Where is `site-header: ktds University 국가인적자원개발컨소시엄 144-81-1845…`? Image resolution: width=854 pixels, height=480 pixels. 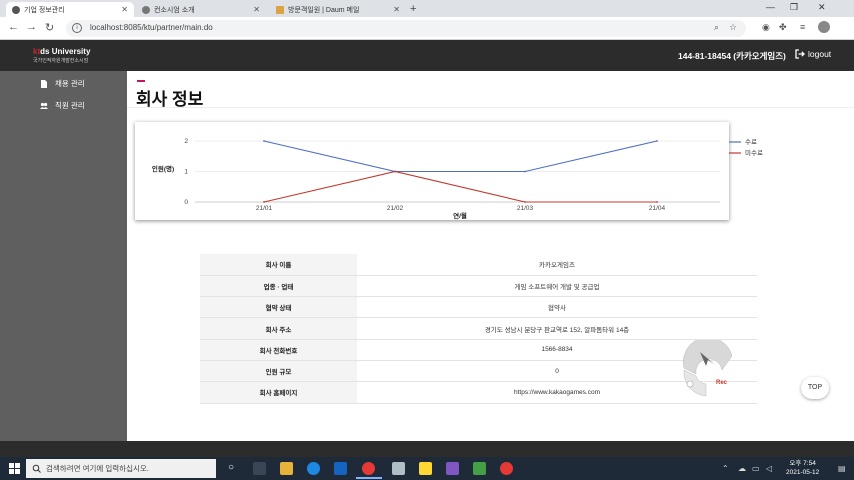
site-header: ktds University 국가인적자원개발컨소시엄 144-81-1845… is located at coordinates (427, 55).